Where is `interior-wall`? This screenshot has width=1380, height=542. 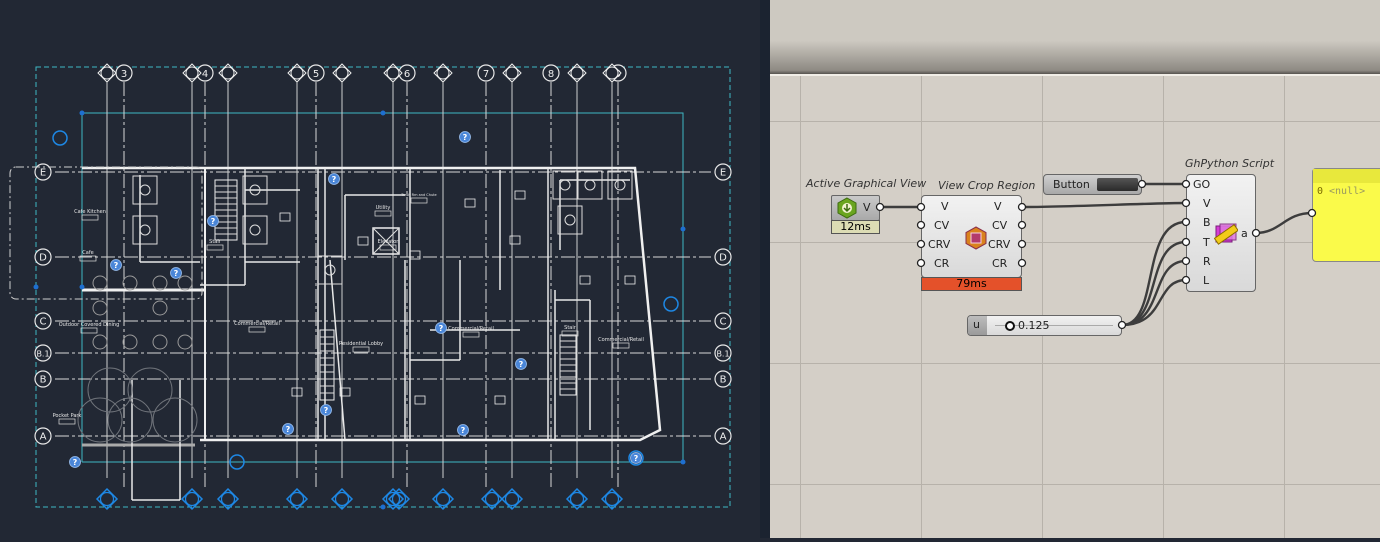
interior-wall is located at coordinates (337, 350).